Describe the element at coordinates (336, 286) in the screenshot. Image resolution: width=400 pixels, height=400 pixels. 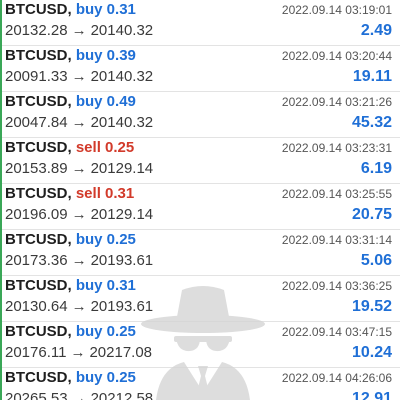
I see `trade-time: 2022.09.14 03:36:25` at that location.